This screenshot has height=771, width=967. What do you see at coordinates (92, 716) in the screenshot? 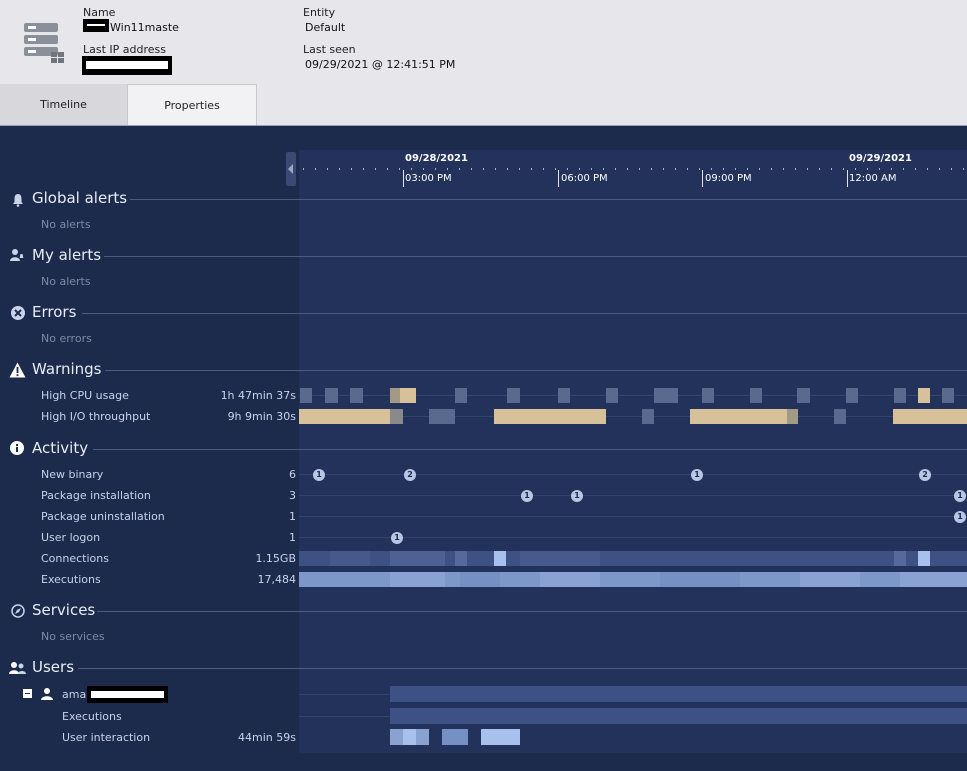
I see `row-label-user-executions: Executions` at bounding box center [92, 716].